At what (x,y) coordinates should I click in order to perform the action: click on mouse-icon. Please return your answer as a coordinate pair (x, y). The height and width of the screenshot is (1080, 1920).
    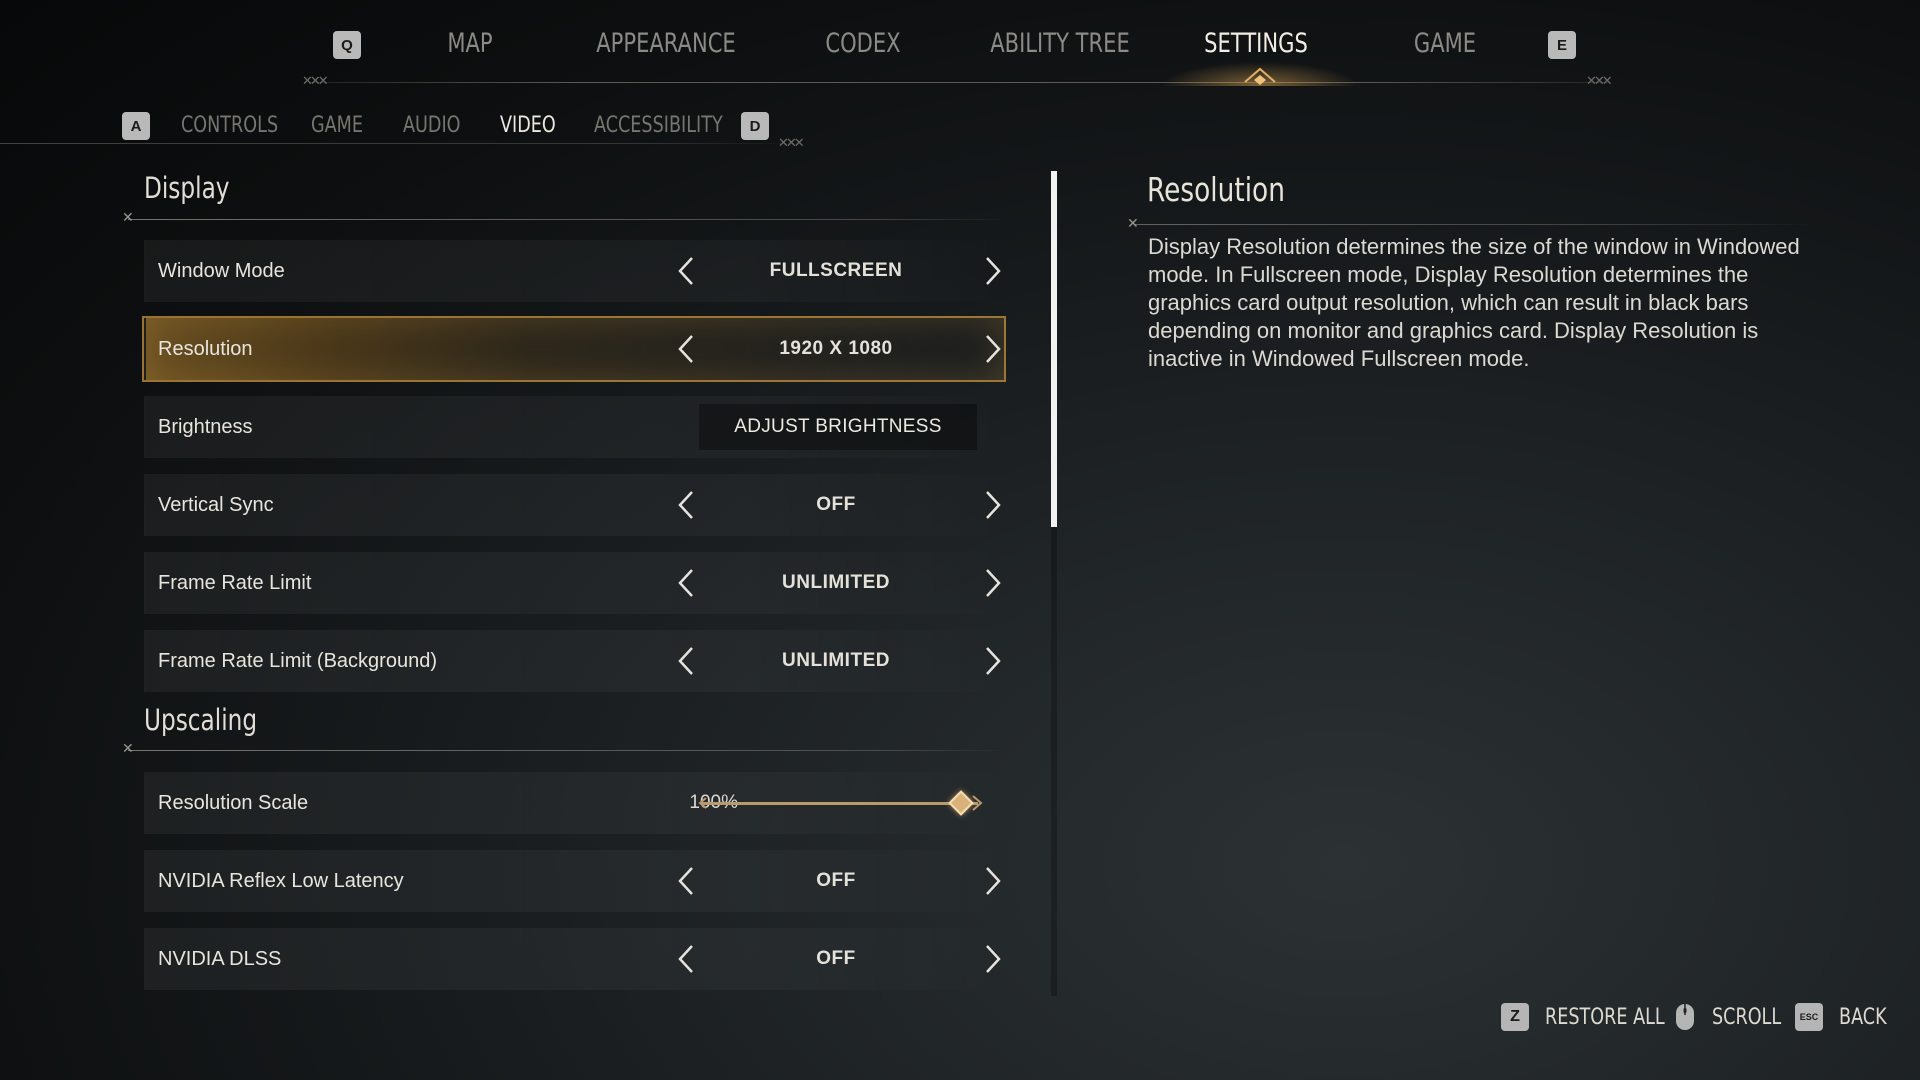
    Looking at the image, I should click on (1685, 1017).